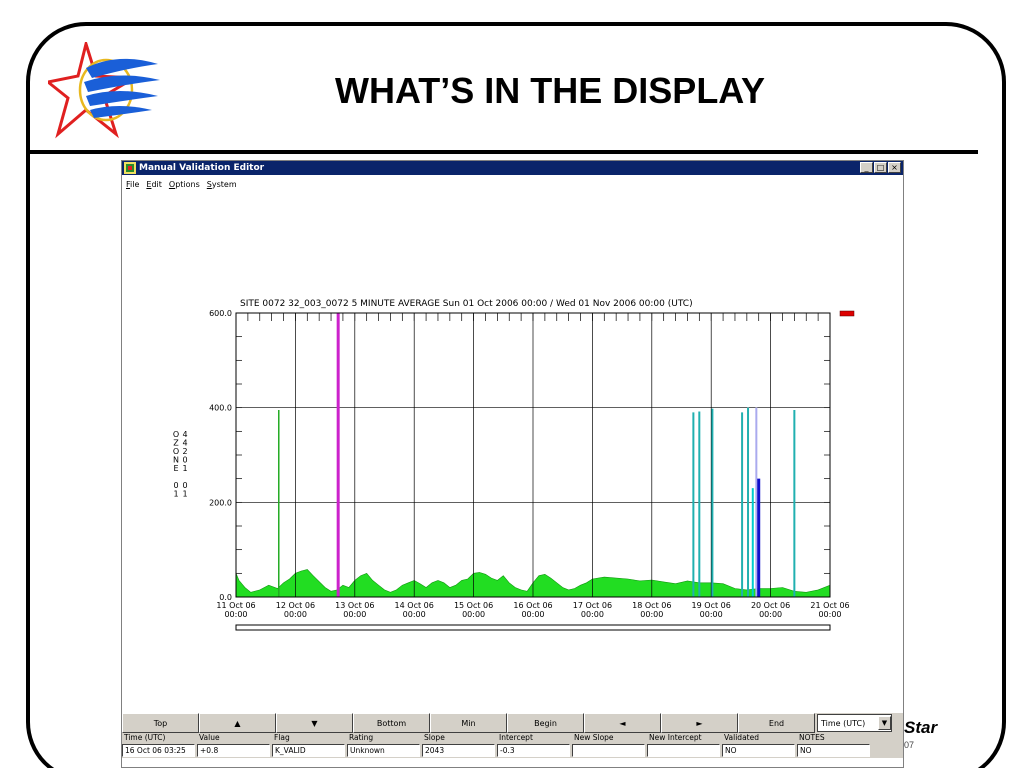 This screenshot has height=768, width=1024. Describe the element at coordinates (909, 745) in the screenshot. I see `footer-page-number: 07` at that location.